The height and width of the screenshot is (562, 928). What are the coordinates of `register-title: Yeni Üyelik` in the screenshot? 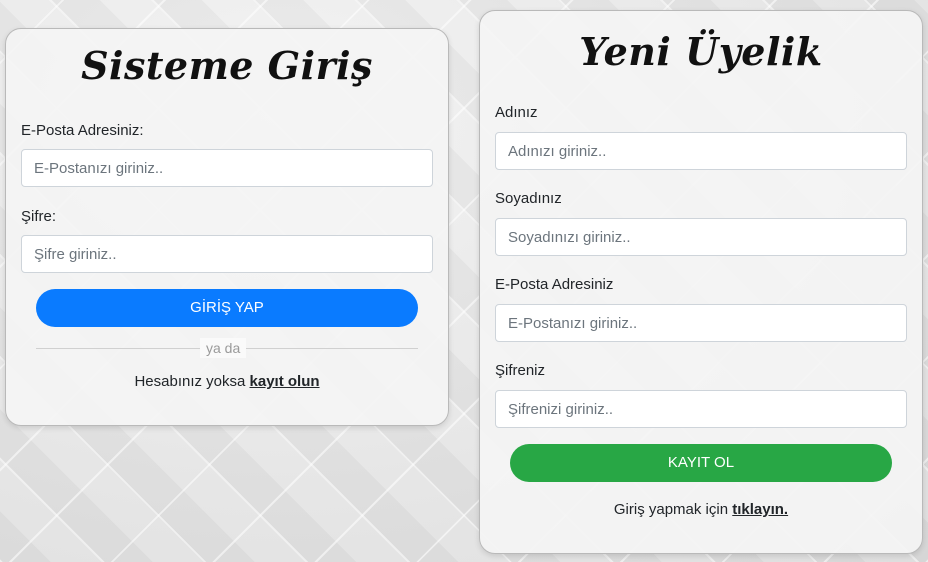 It's located at (701, 51).